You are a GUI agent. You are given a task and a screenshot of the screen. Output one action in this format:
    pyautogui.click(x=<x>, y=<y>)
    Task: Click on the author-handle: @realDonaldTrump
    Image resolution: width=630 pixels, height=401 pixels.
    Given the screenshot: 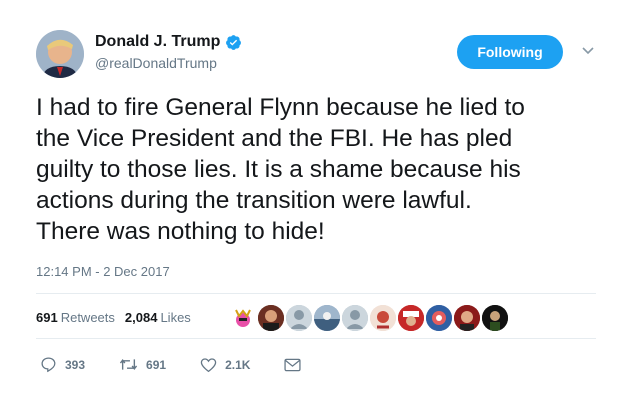 What is the action you would take?
    pyautogui.click(x=156, y=63)
    